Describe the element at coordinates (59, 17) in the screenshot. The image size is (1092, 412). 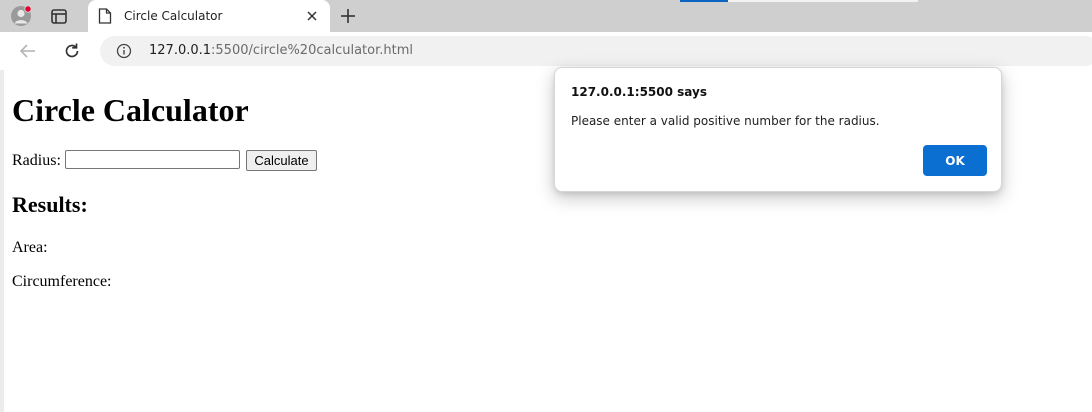
I see `tab-actions-icon` at that location.